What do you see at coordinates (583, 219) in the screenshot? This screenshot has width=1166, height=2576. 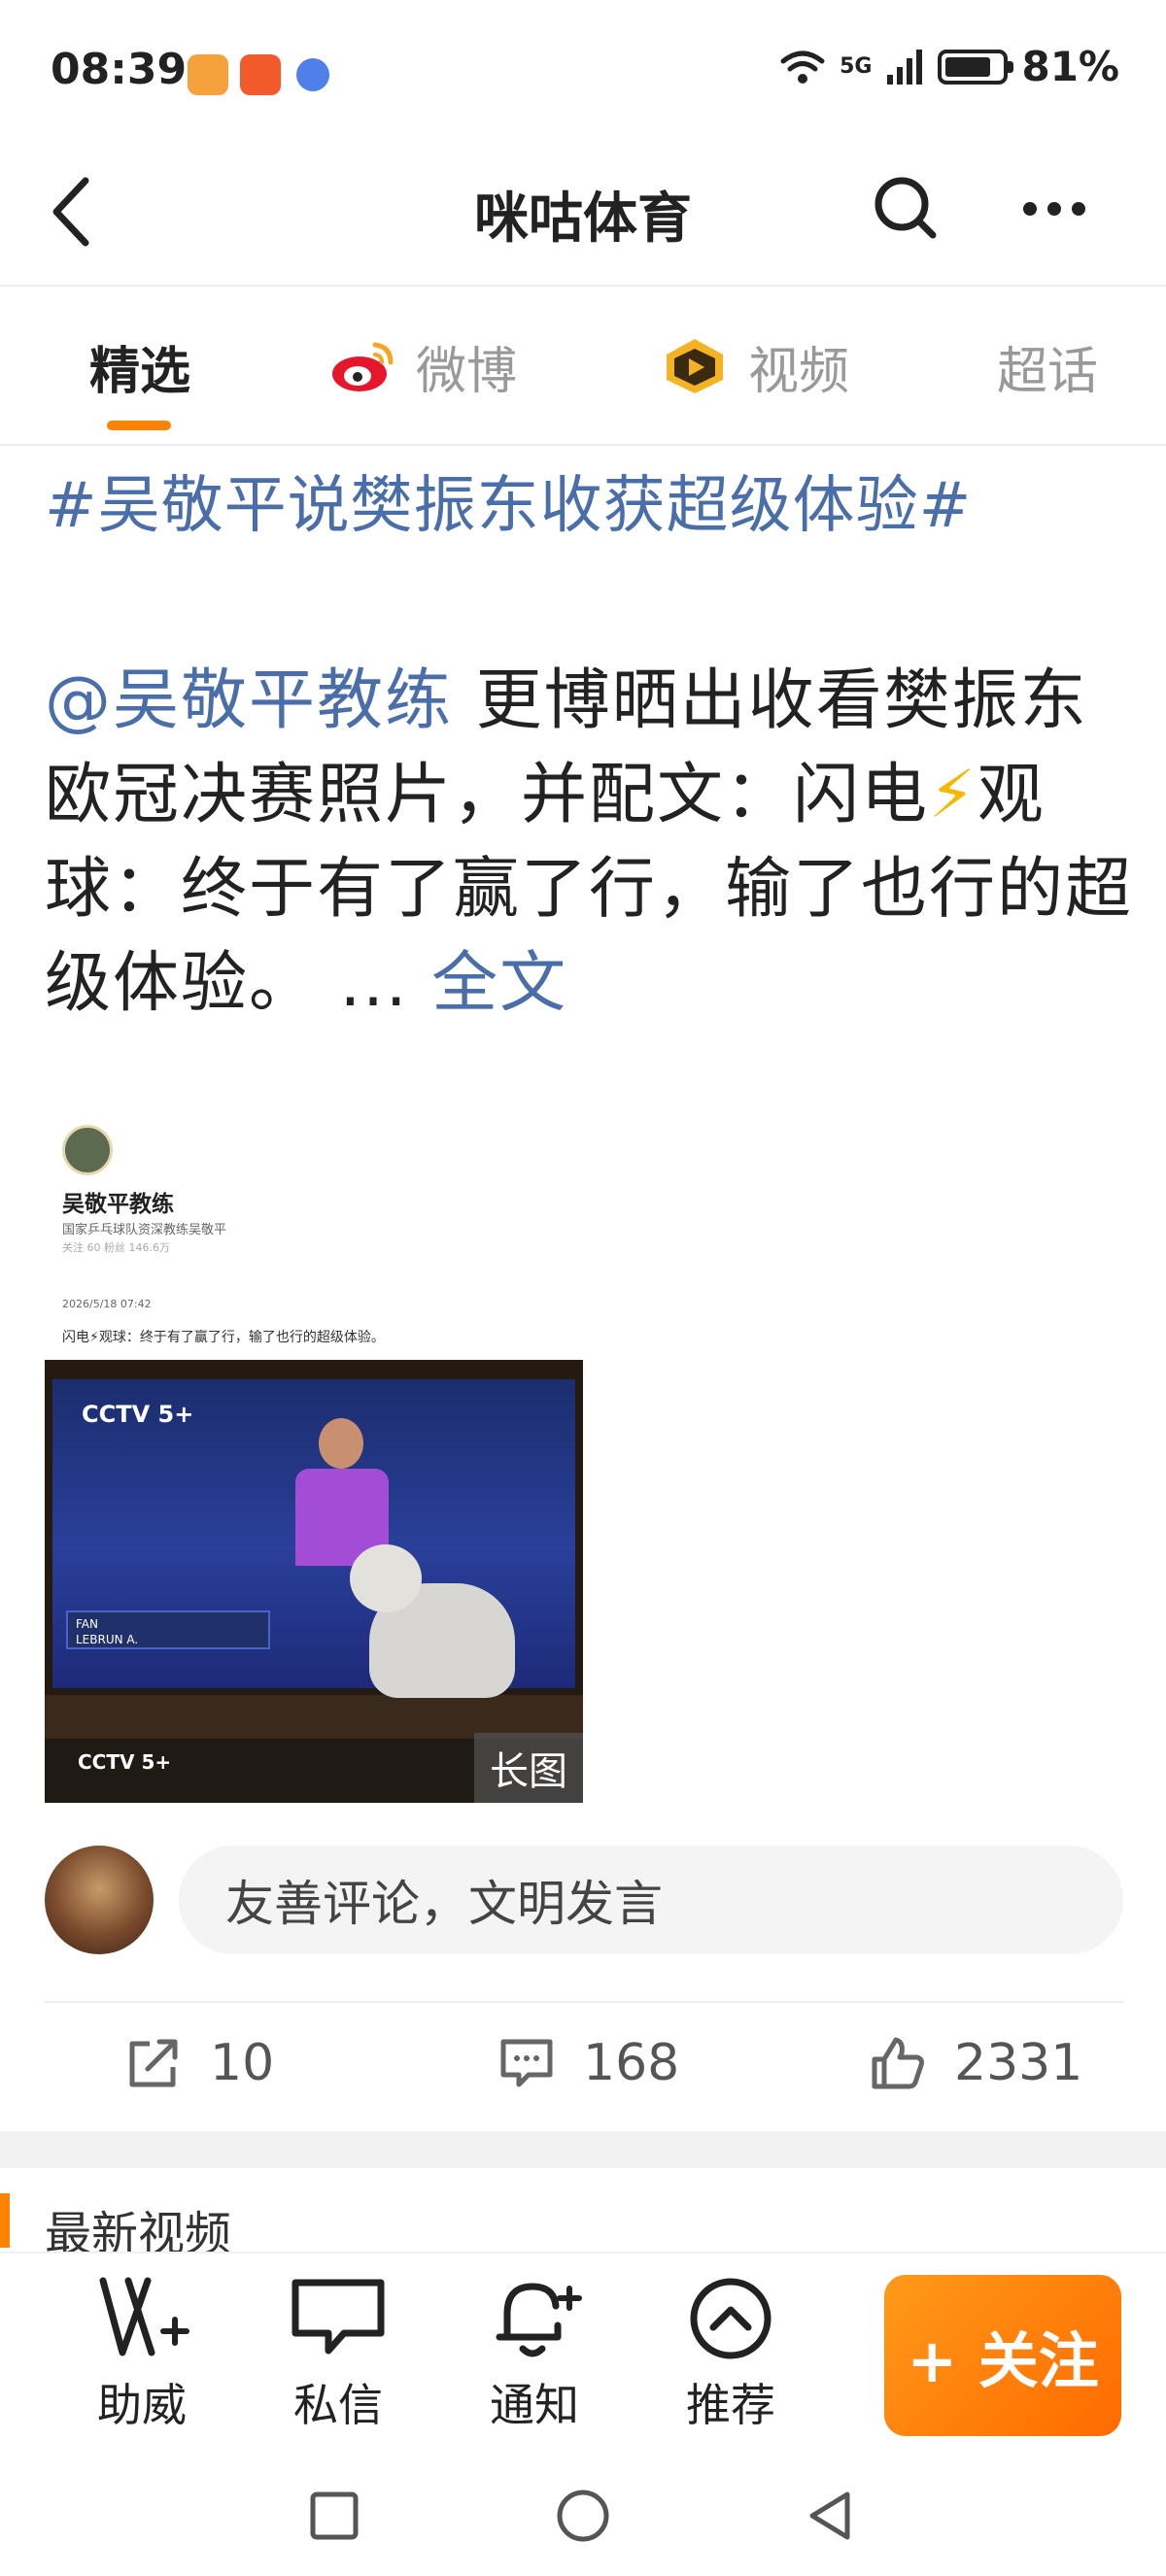 I see `page-title: 咪咕体育` at bounding box center [583, 219].